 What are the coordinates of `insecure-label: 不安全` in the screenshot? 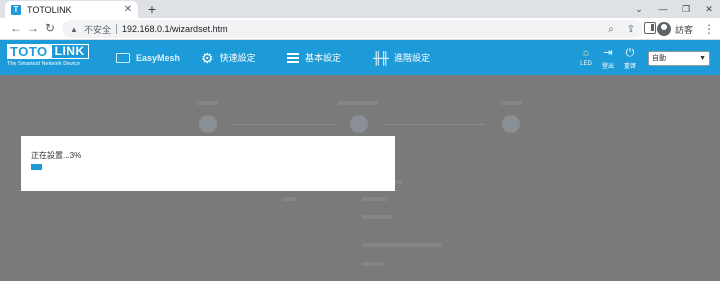 It's located at (97, 29).